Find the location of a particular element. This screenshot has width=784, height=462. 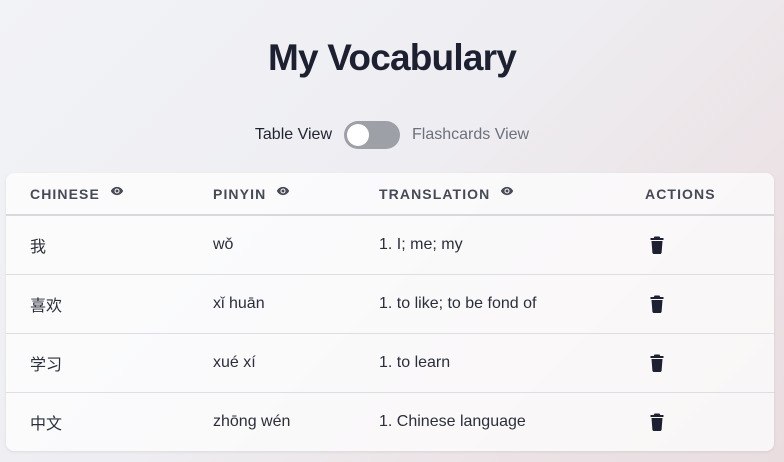

cell-translation: 1. to learn is located at coordinates (415, 362).